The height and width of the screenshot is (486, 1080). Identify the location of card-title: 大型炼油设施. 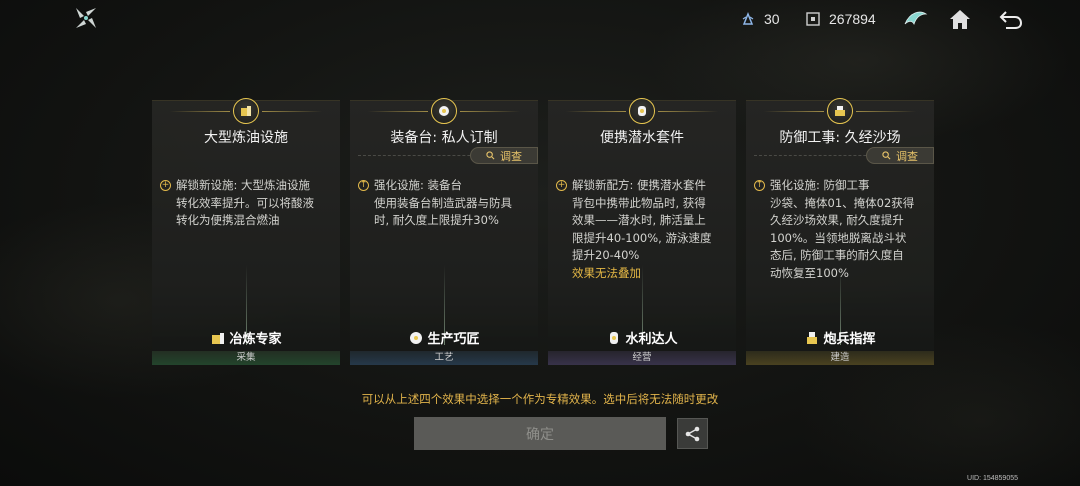
(246, 138).